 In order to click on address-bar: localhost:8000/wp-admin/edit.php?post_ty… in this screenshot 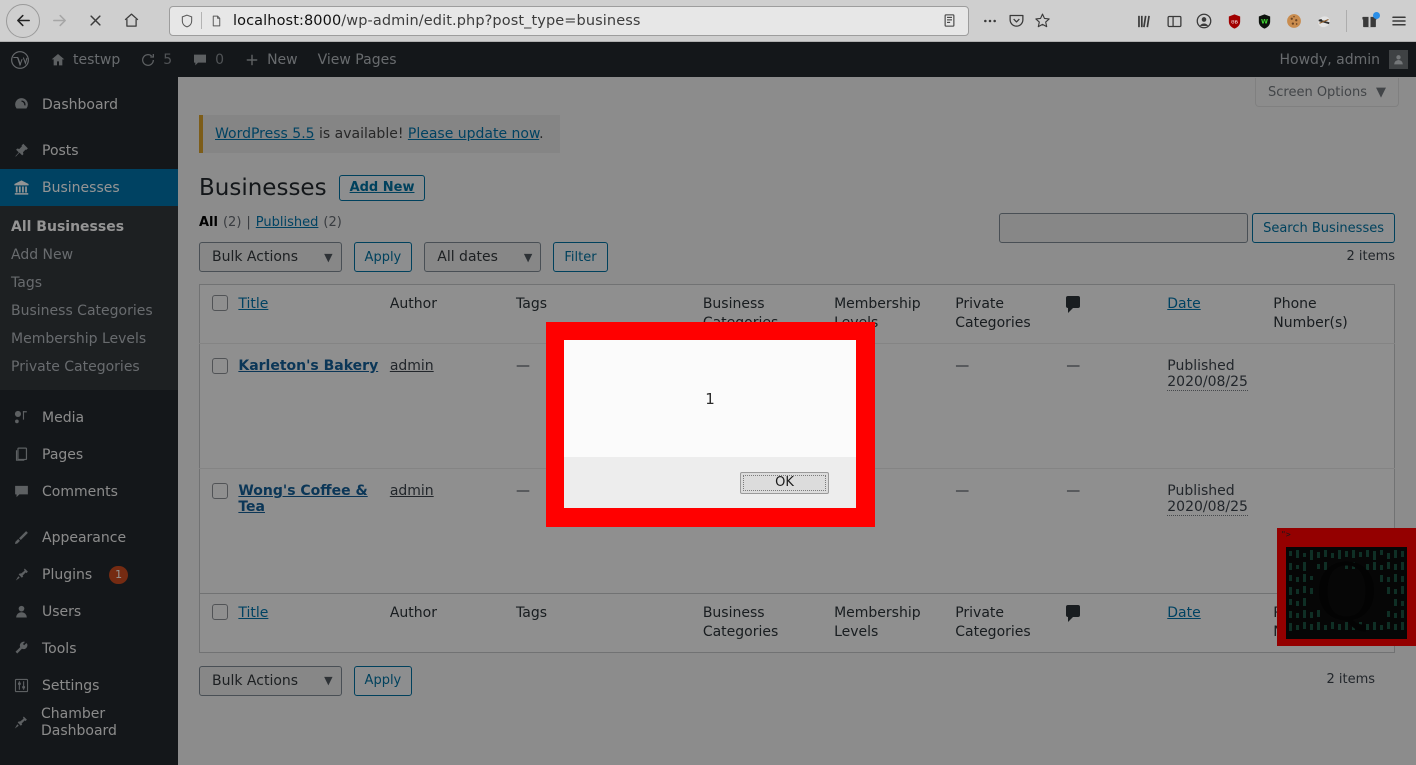, I will do `click(569, 20)`.